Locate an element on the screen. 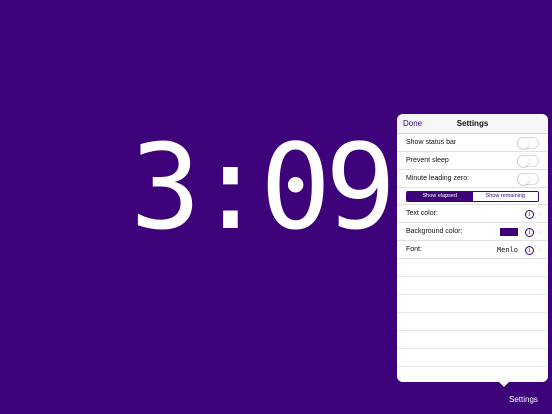  show-status-bar-toggle is located at coordinates (528, 143).